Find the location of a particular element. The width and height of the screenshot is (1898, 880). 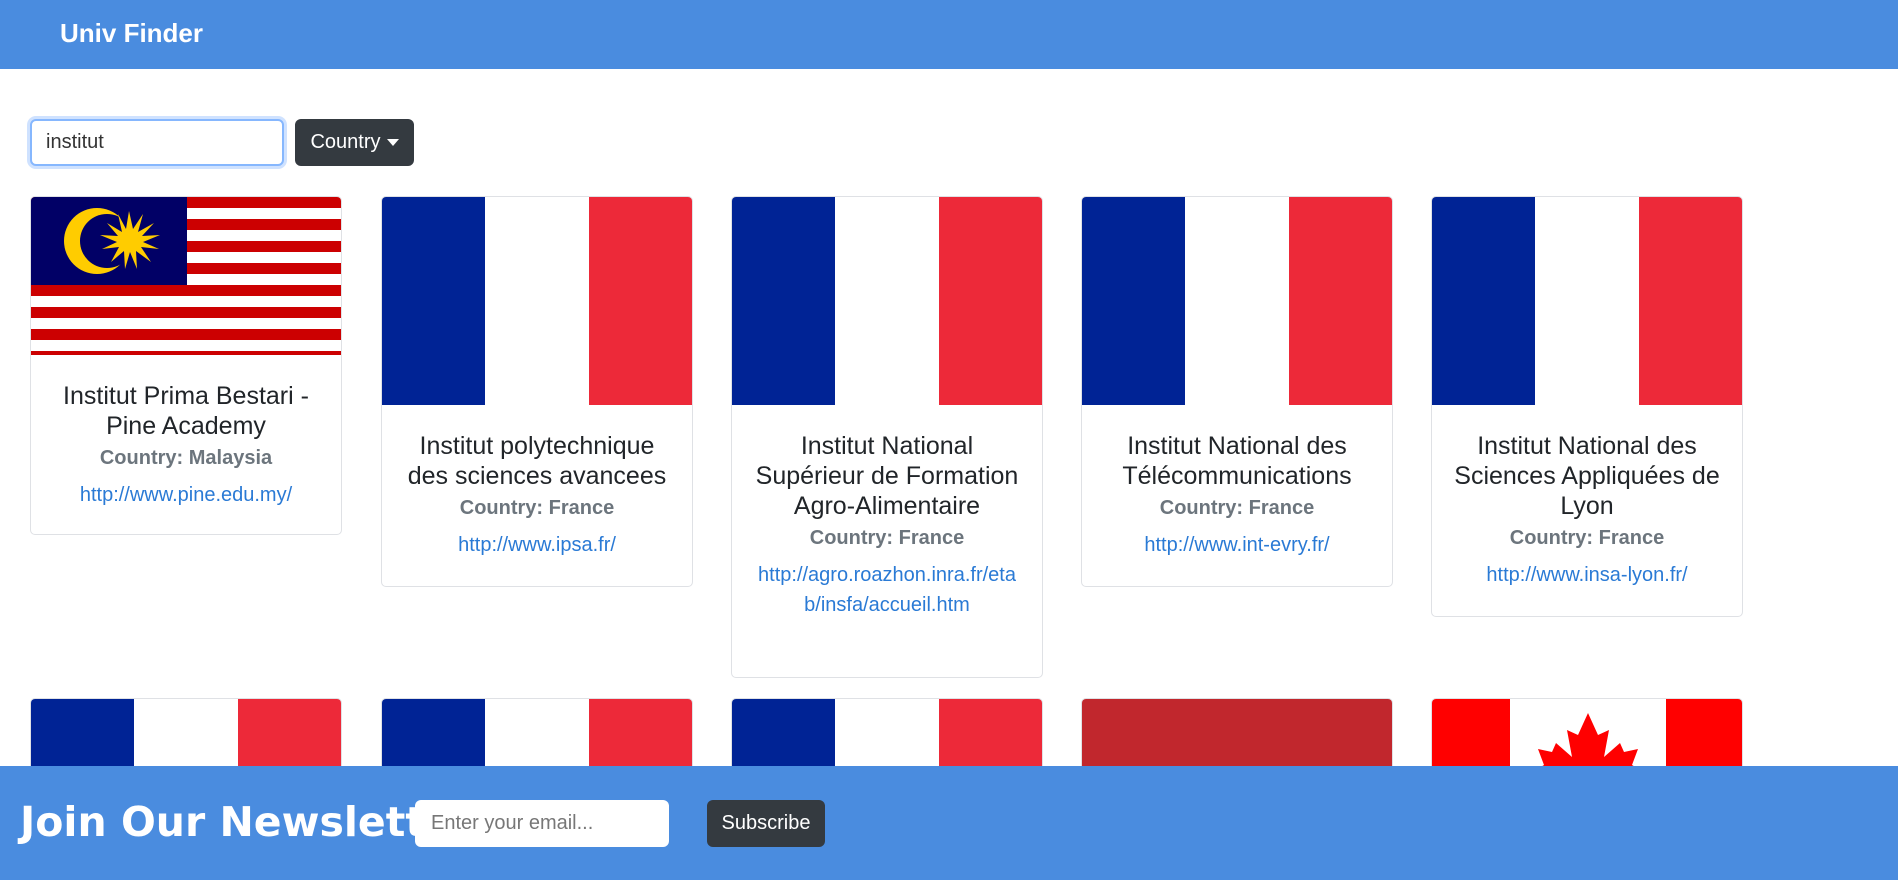

university-country: Country: Malaysia is located at coordinates (186, 458).